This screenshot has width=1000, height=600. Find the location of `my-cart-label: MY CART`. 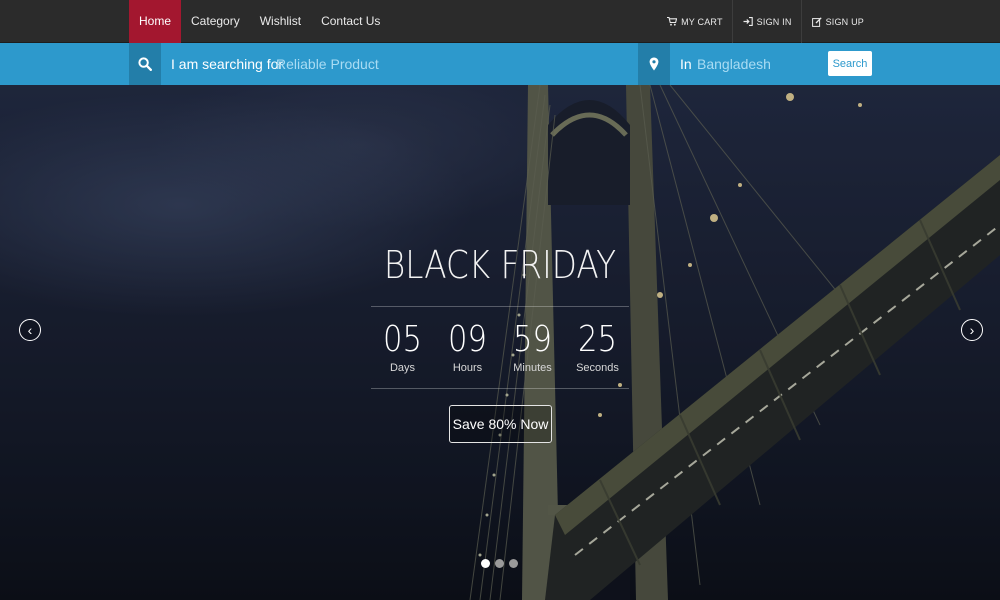

my-cart-label: MY CART is located at coordinates (702, 21).